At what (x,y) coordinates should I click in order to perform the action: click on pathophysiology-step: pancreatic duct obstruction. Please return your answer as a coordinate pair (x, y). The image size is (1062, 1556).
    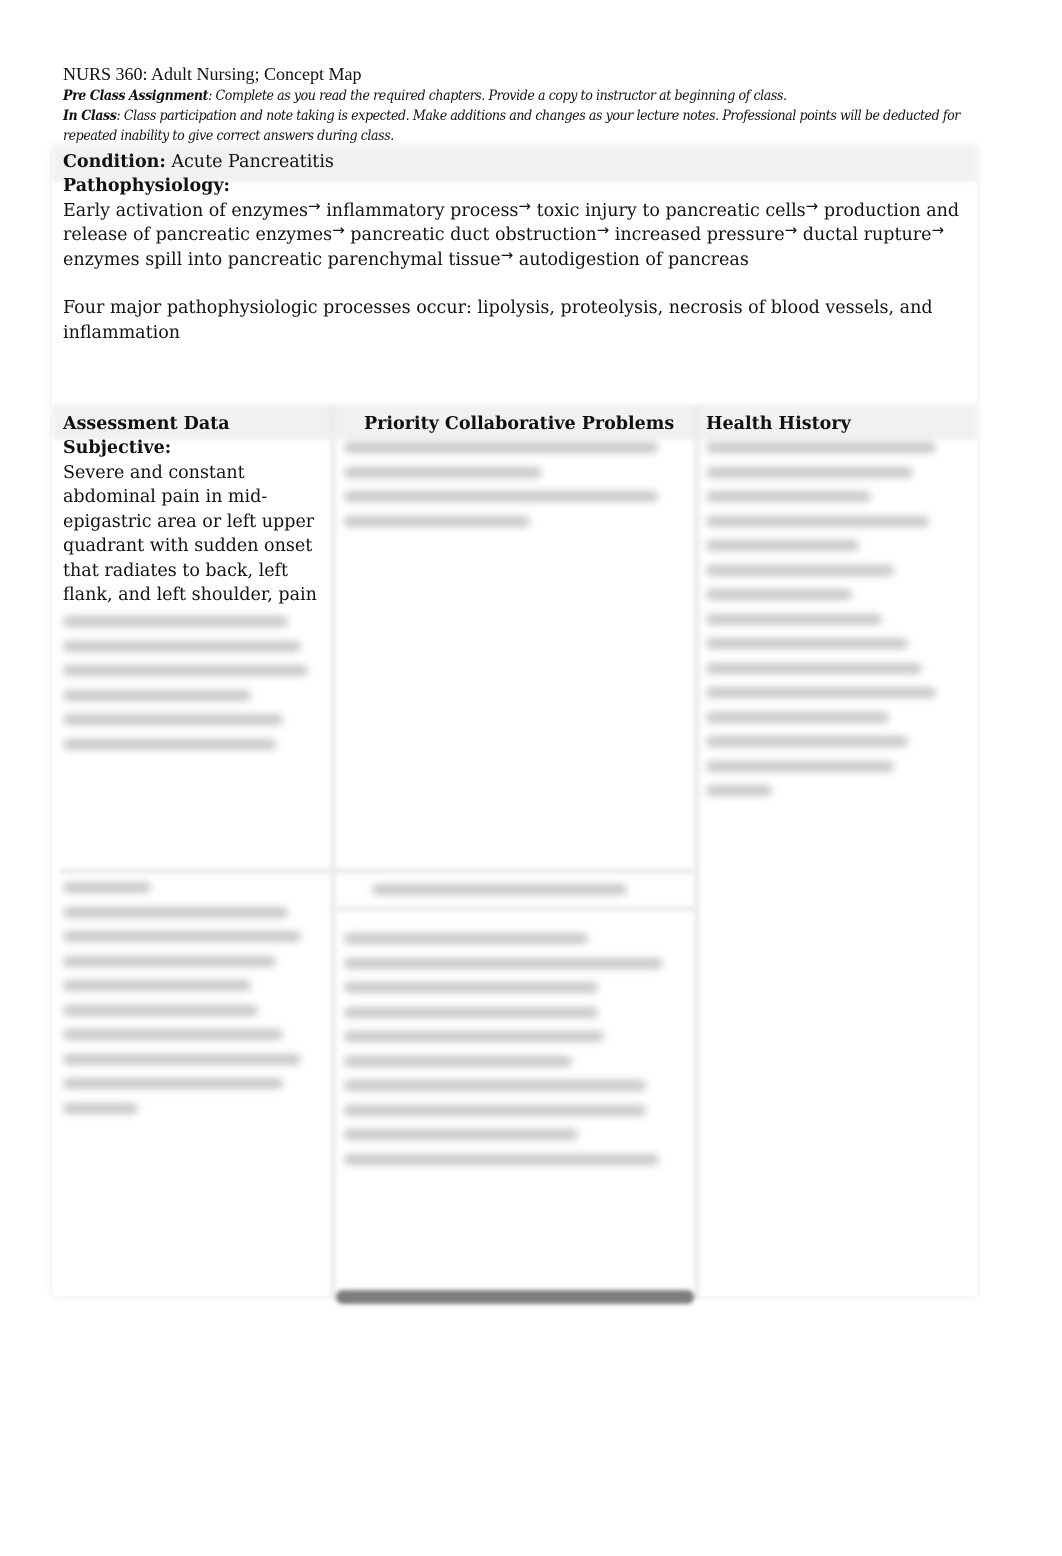
    Looking at the image, I should click on (473, 235).